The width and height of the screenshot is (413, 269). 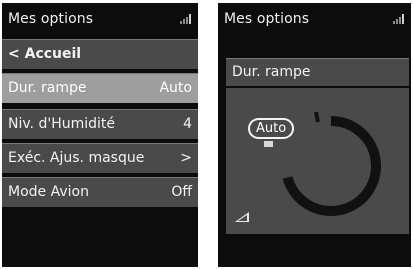 What do you see at coordinates (14, 54) in the screenshot?
I see `back-arrow-icon: <` at bounding box center [14, 54].